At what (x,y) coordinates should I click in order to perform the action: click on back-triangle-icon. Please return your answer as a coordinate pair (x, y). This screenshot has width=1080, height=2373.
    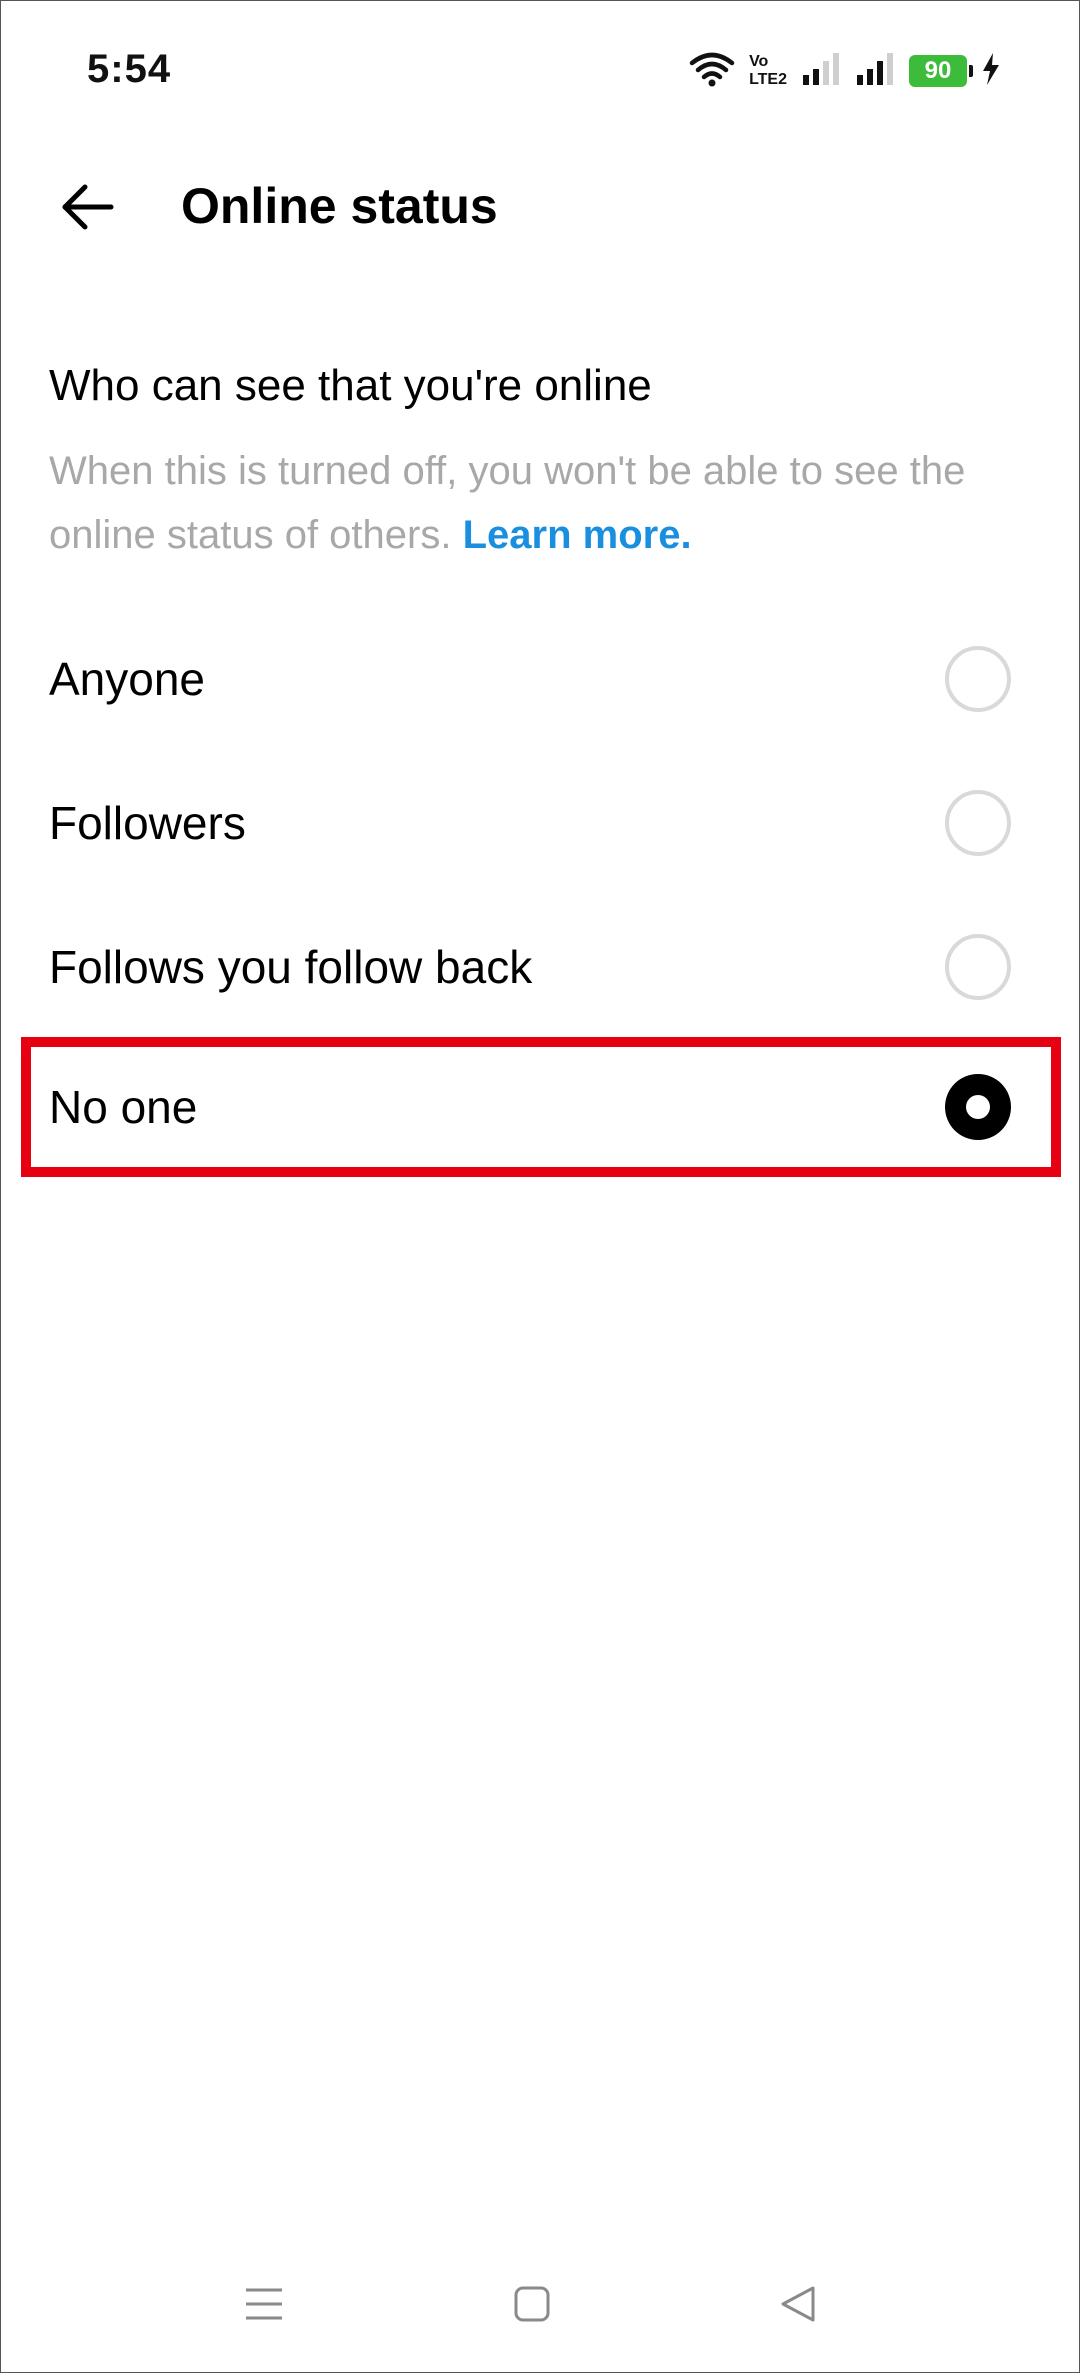
    Looking at the image, I should click on (798, 2306).